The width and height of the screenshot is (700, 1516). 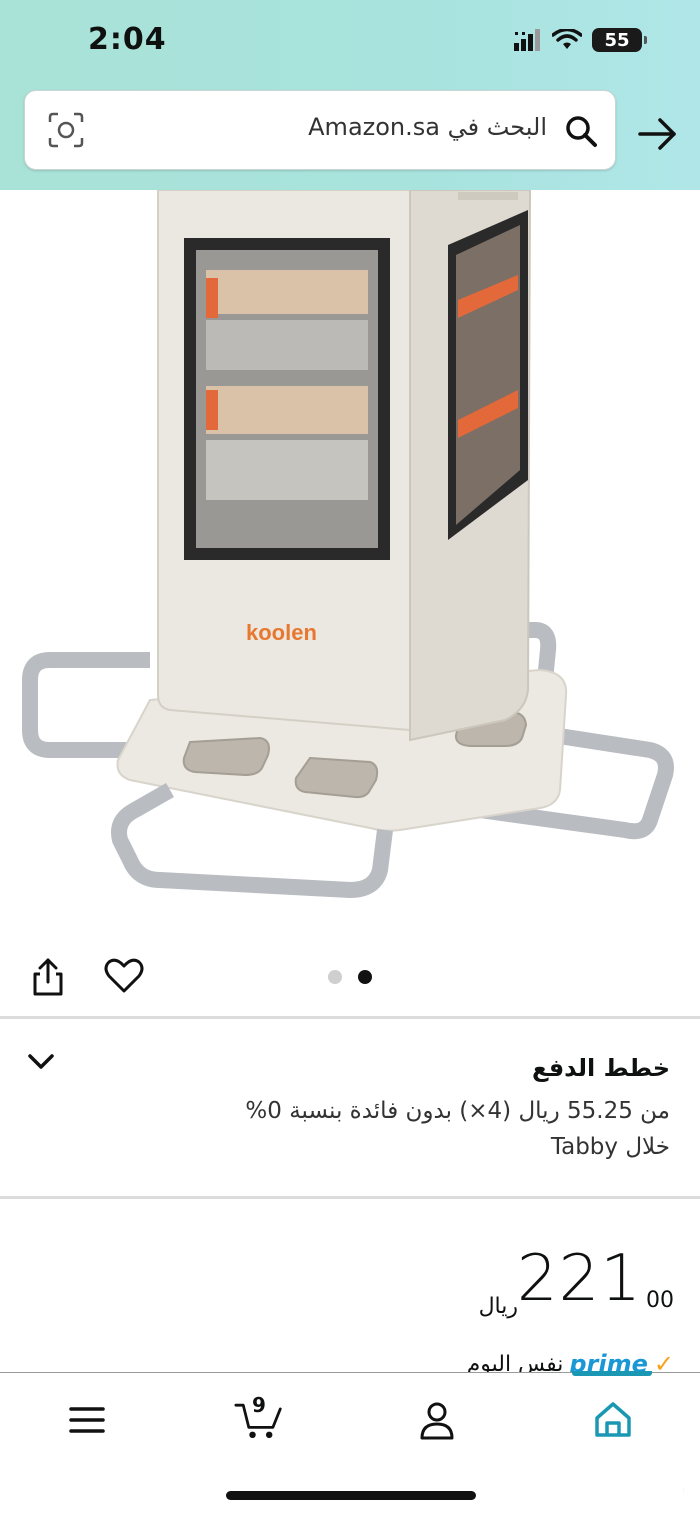 I want to click on brand-logo: koolen, so click(x=281, y=632).